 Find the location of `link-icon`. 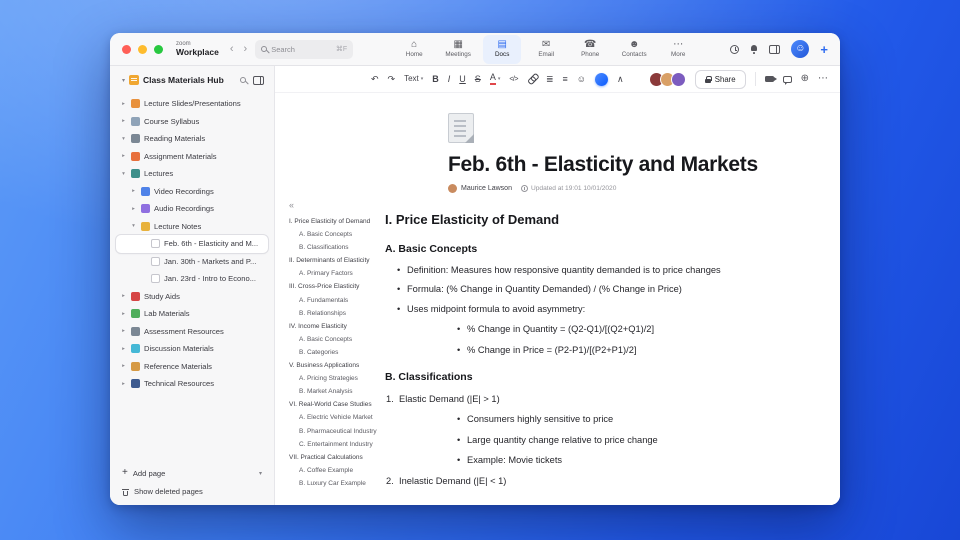

link-icon is located at coordinates (531, 78).